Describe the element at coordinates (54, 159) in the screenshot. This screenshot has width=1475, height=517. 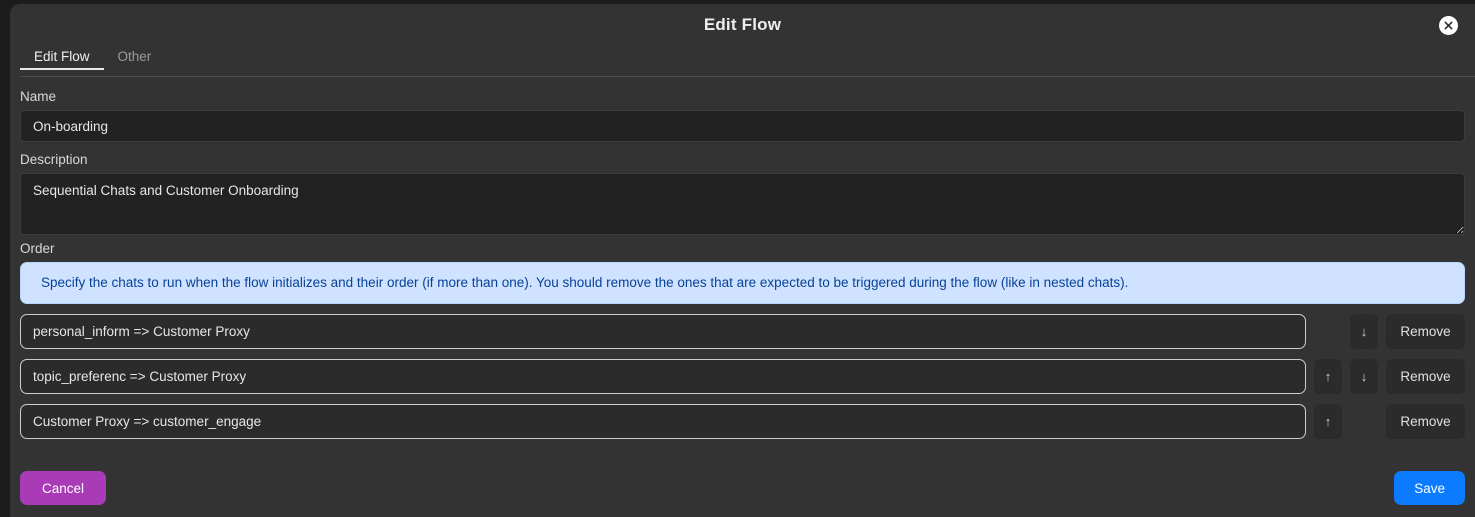
I see `description-label: Description` at that location.